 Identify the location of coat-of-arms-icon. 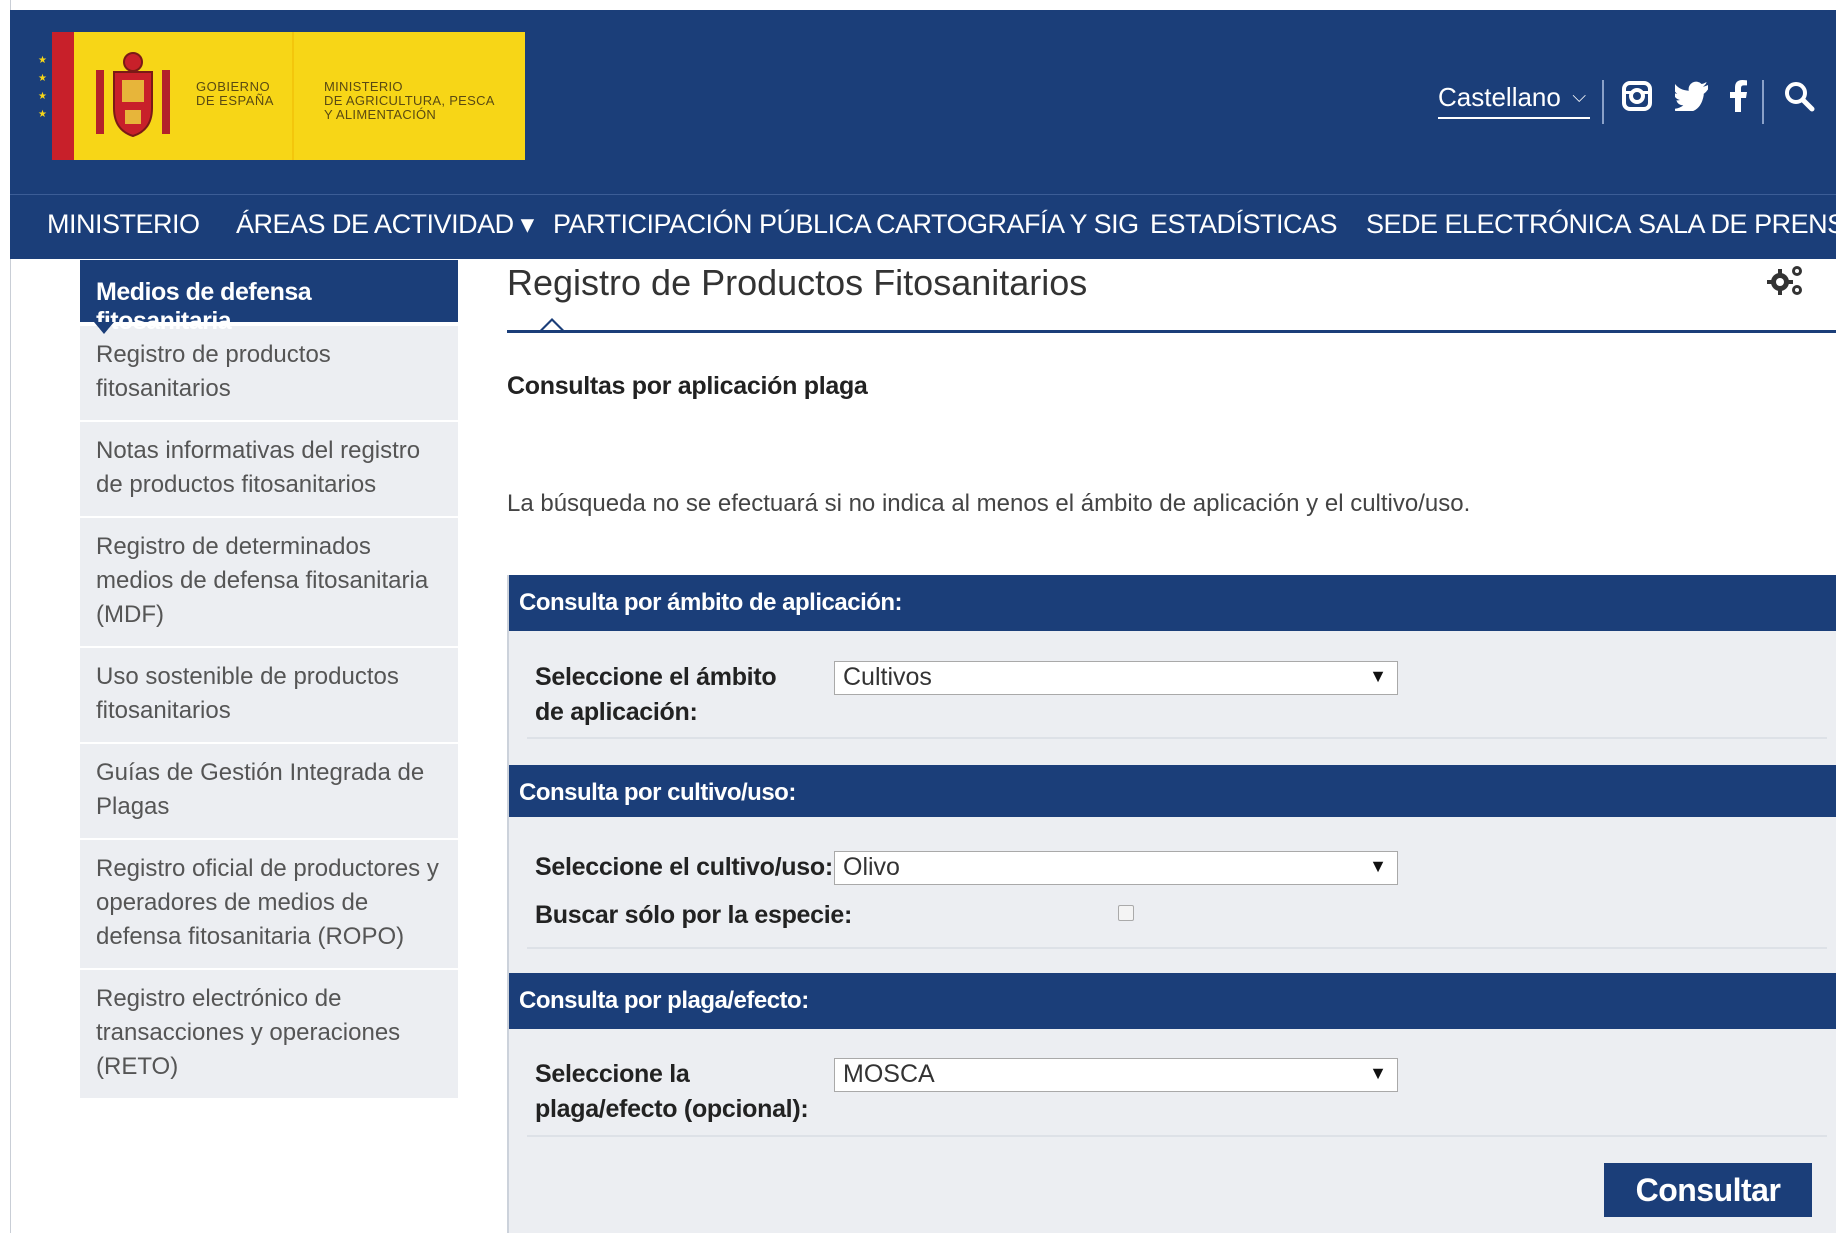
(133, 95).